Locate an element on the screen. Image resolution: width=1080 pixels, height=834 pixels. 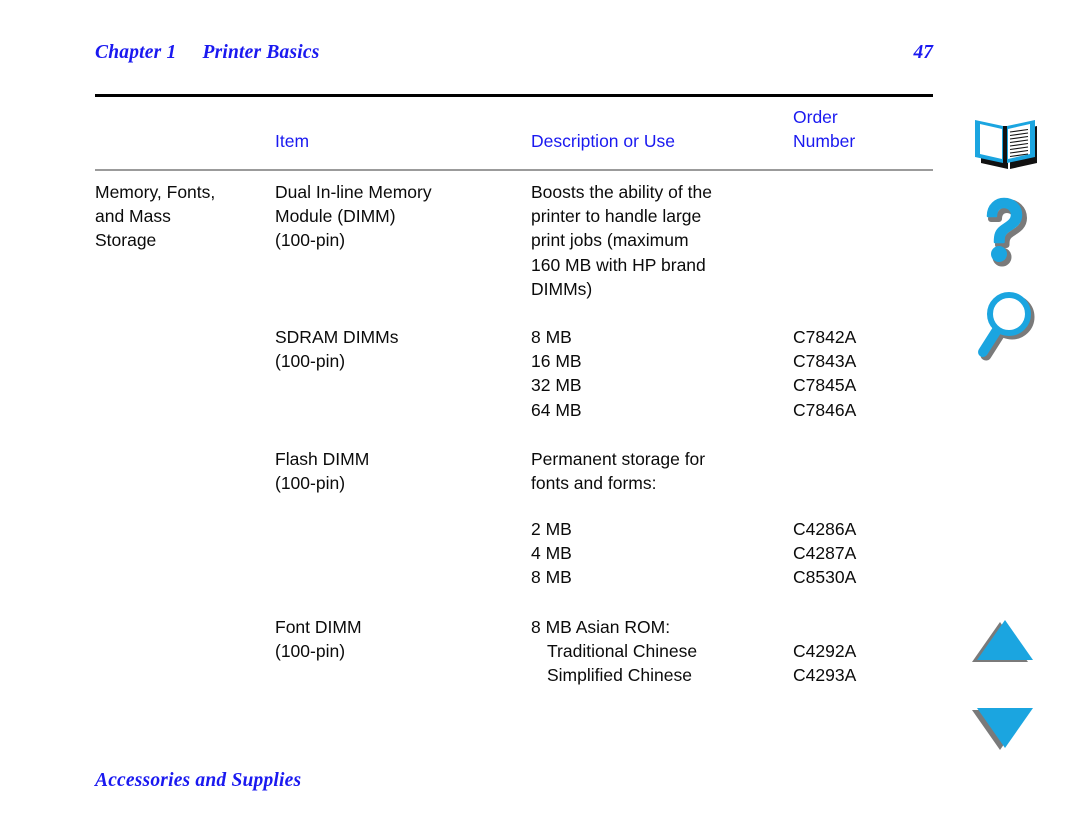
cell-order-number: C4292A C4293A is located at coordinates (825, 663).